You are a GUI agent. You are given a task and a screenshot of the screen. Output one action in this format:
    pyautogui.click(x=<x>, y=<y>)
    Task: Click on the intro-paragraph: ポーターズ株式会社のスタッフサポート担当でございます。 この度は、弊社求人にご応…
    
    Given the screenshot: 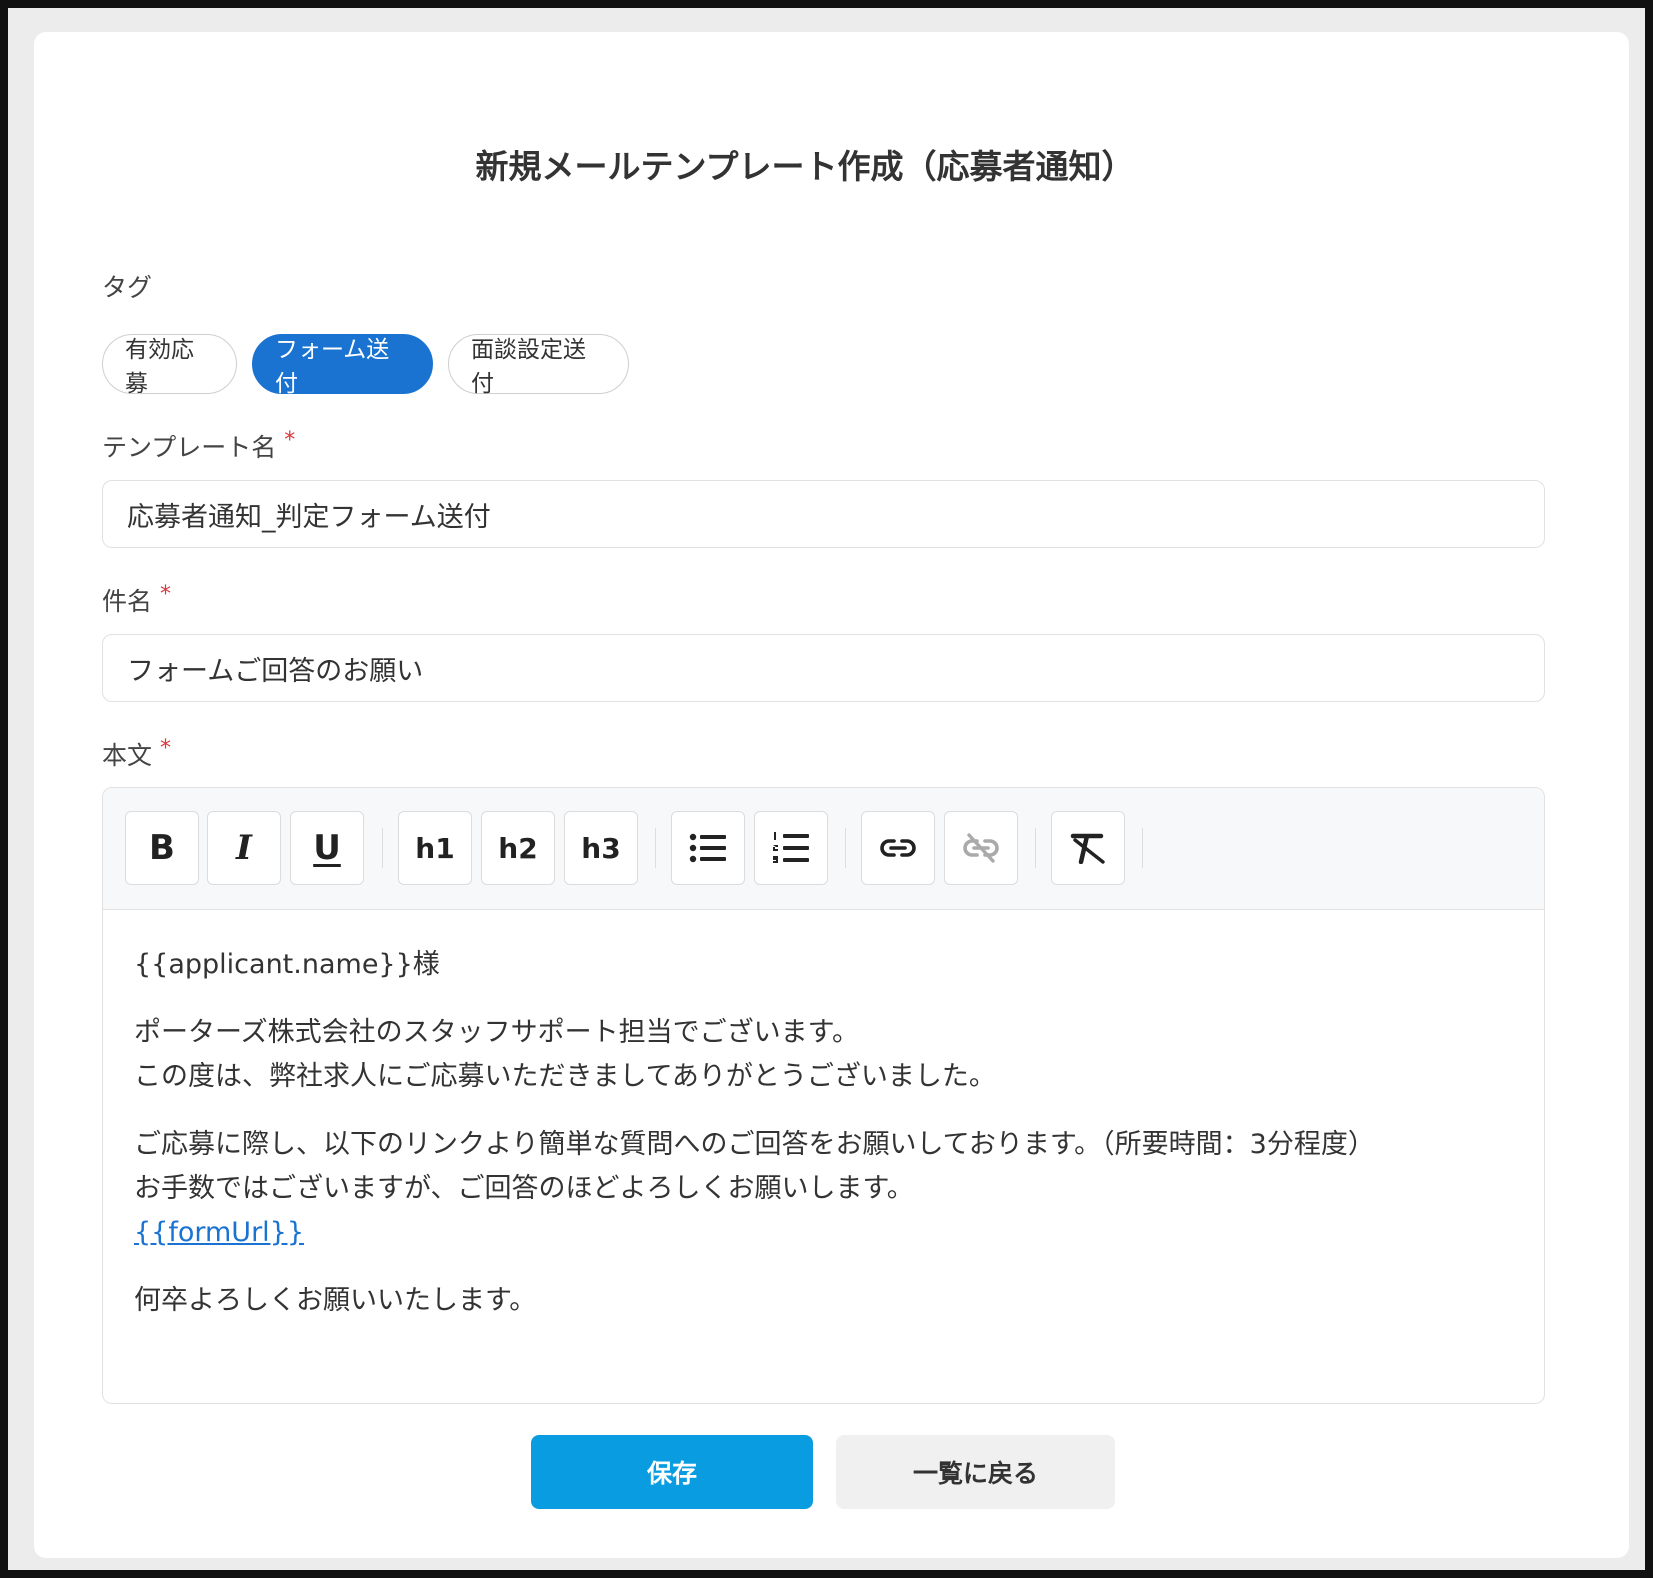 What is the action you would take?
    pyautogui.click(x=823, y=1055)
    